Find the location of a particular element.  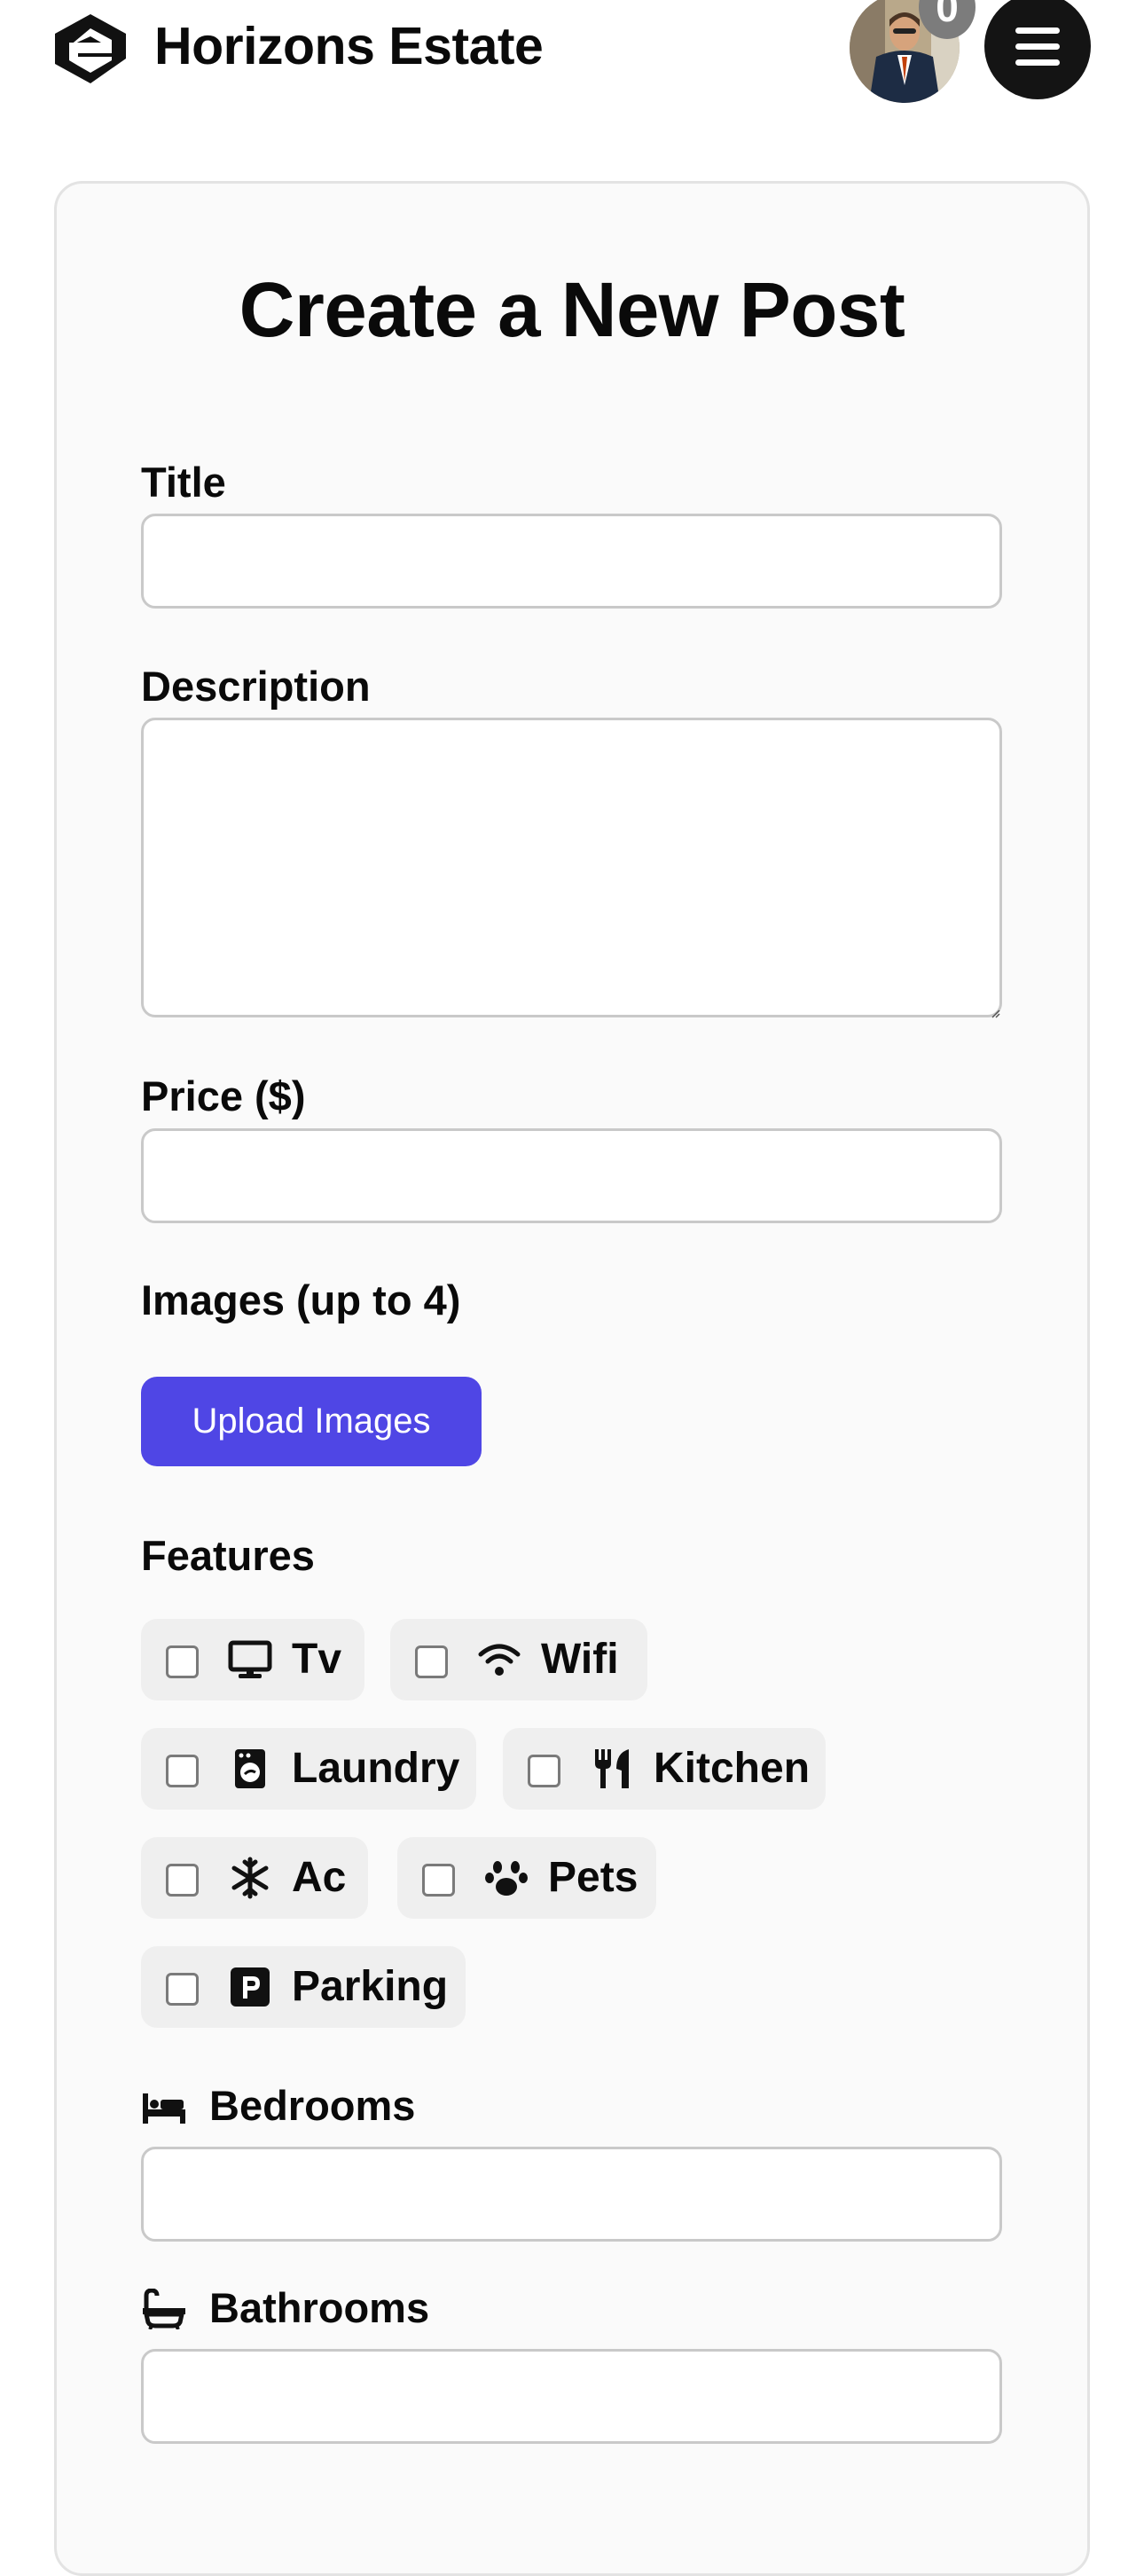

price-label: Price ($) is located at coordinates (224, 1095).